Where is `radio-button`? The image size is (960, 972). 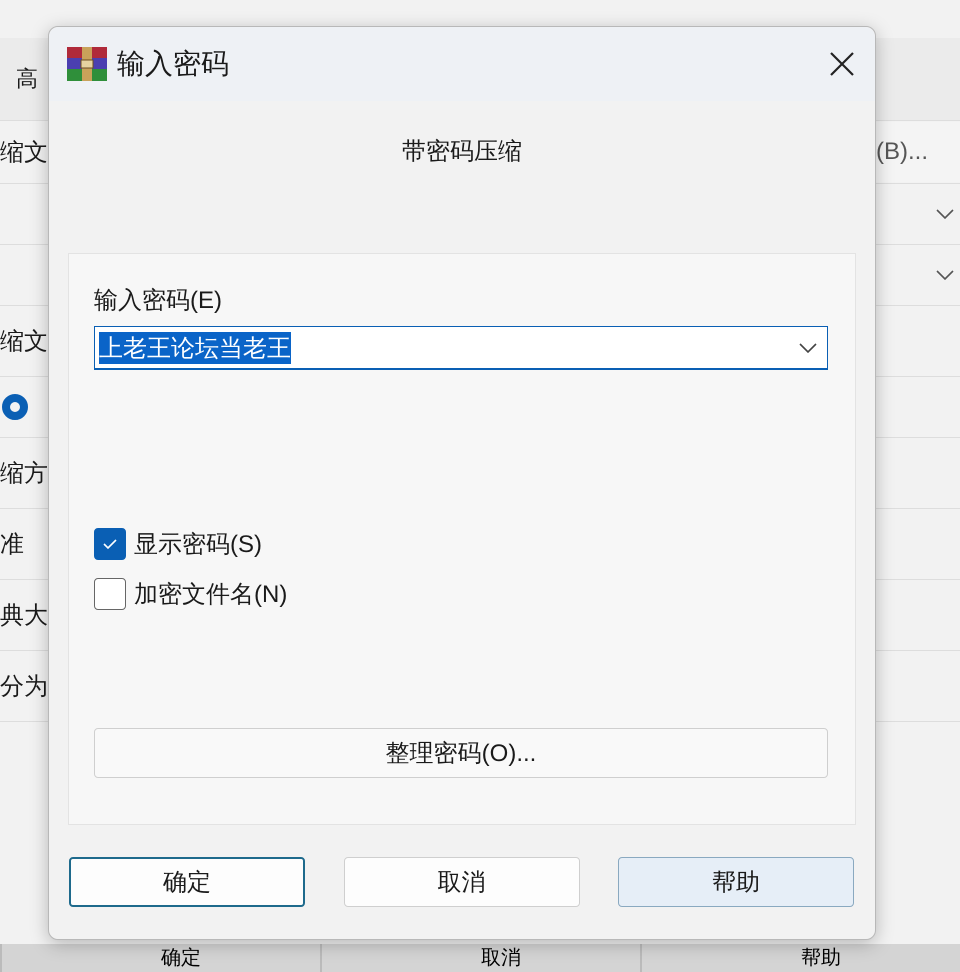
radio-button is located at coordinates (15, 407).